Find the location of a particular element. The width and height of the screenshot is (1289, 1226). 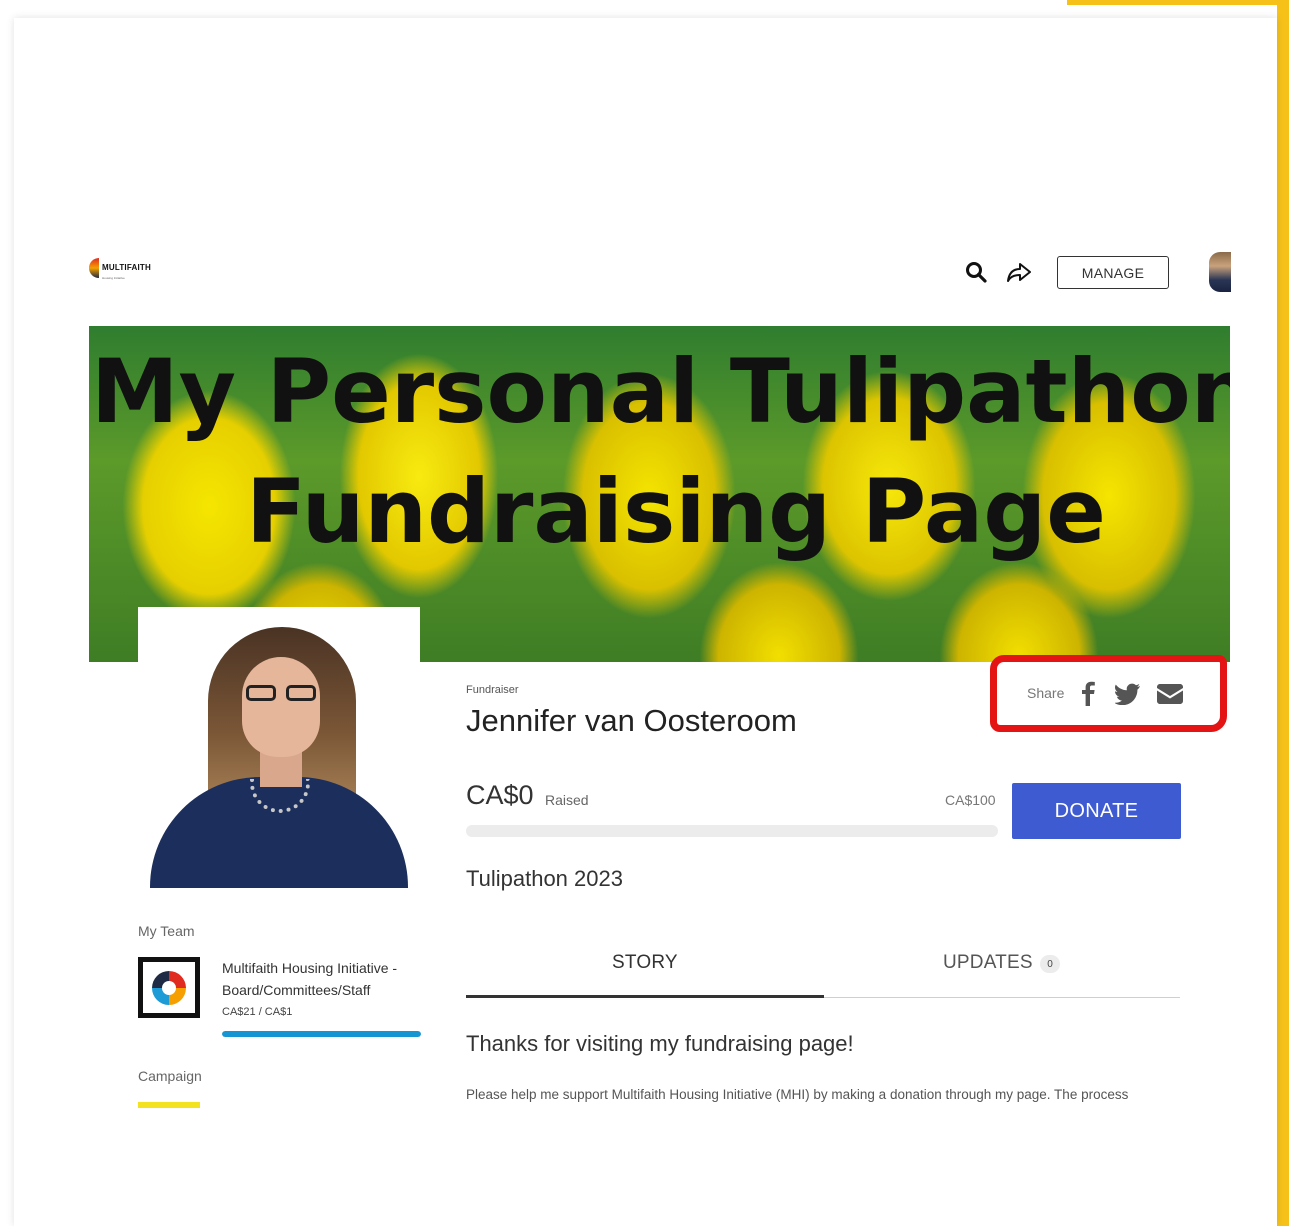

mail-icon is located at coordinates (1170, 694).